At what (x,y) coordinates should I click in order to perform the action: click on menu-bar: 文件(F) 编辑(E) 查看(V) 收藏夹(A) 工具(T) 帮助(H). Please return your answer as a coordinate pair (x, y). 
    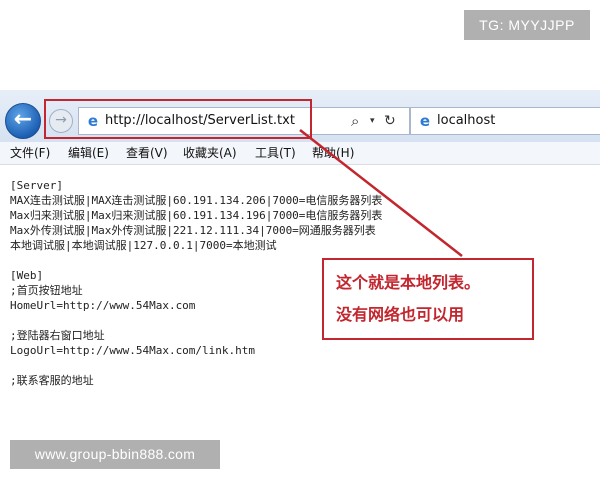
    Looking at the image, I should click on (300, 153).